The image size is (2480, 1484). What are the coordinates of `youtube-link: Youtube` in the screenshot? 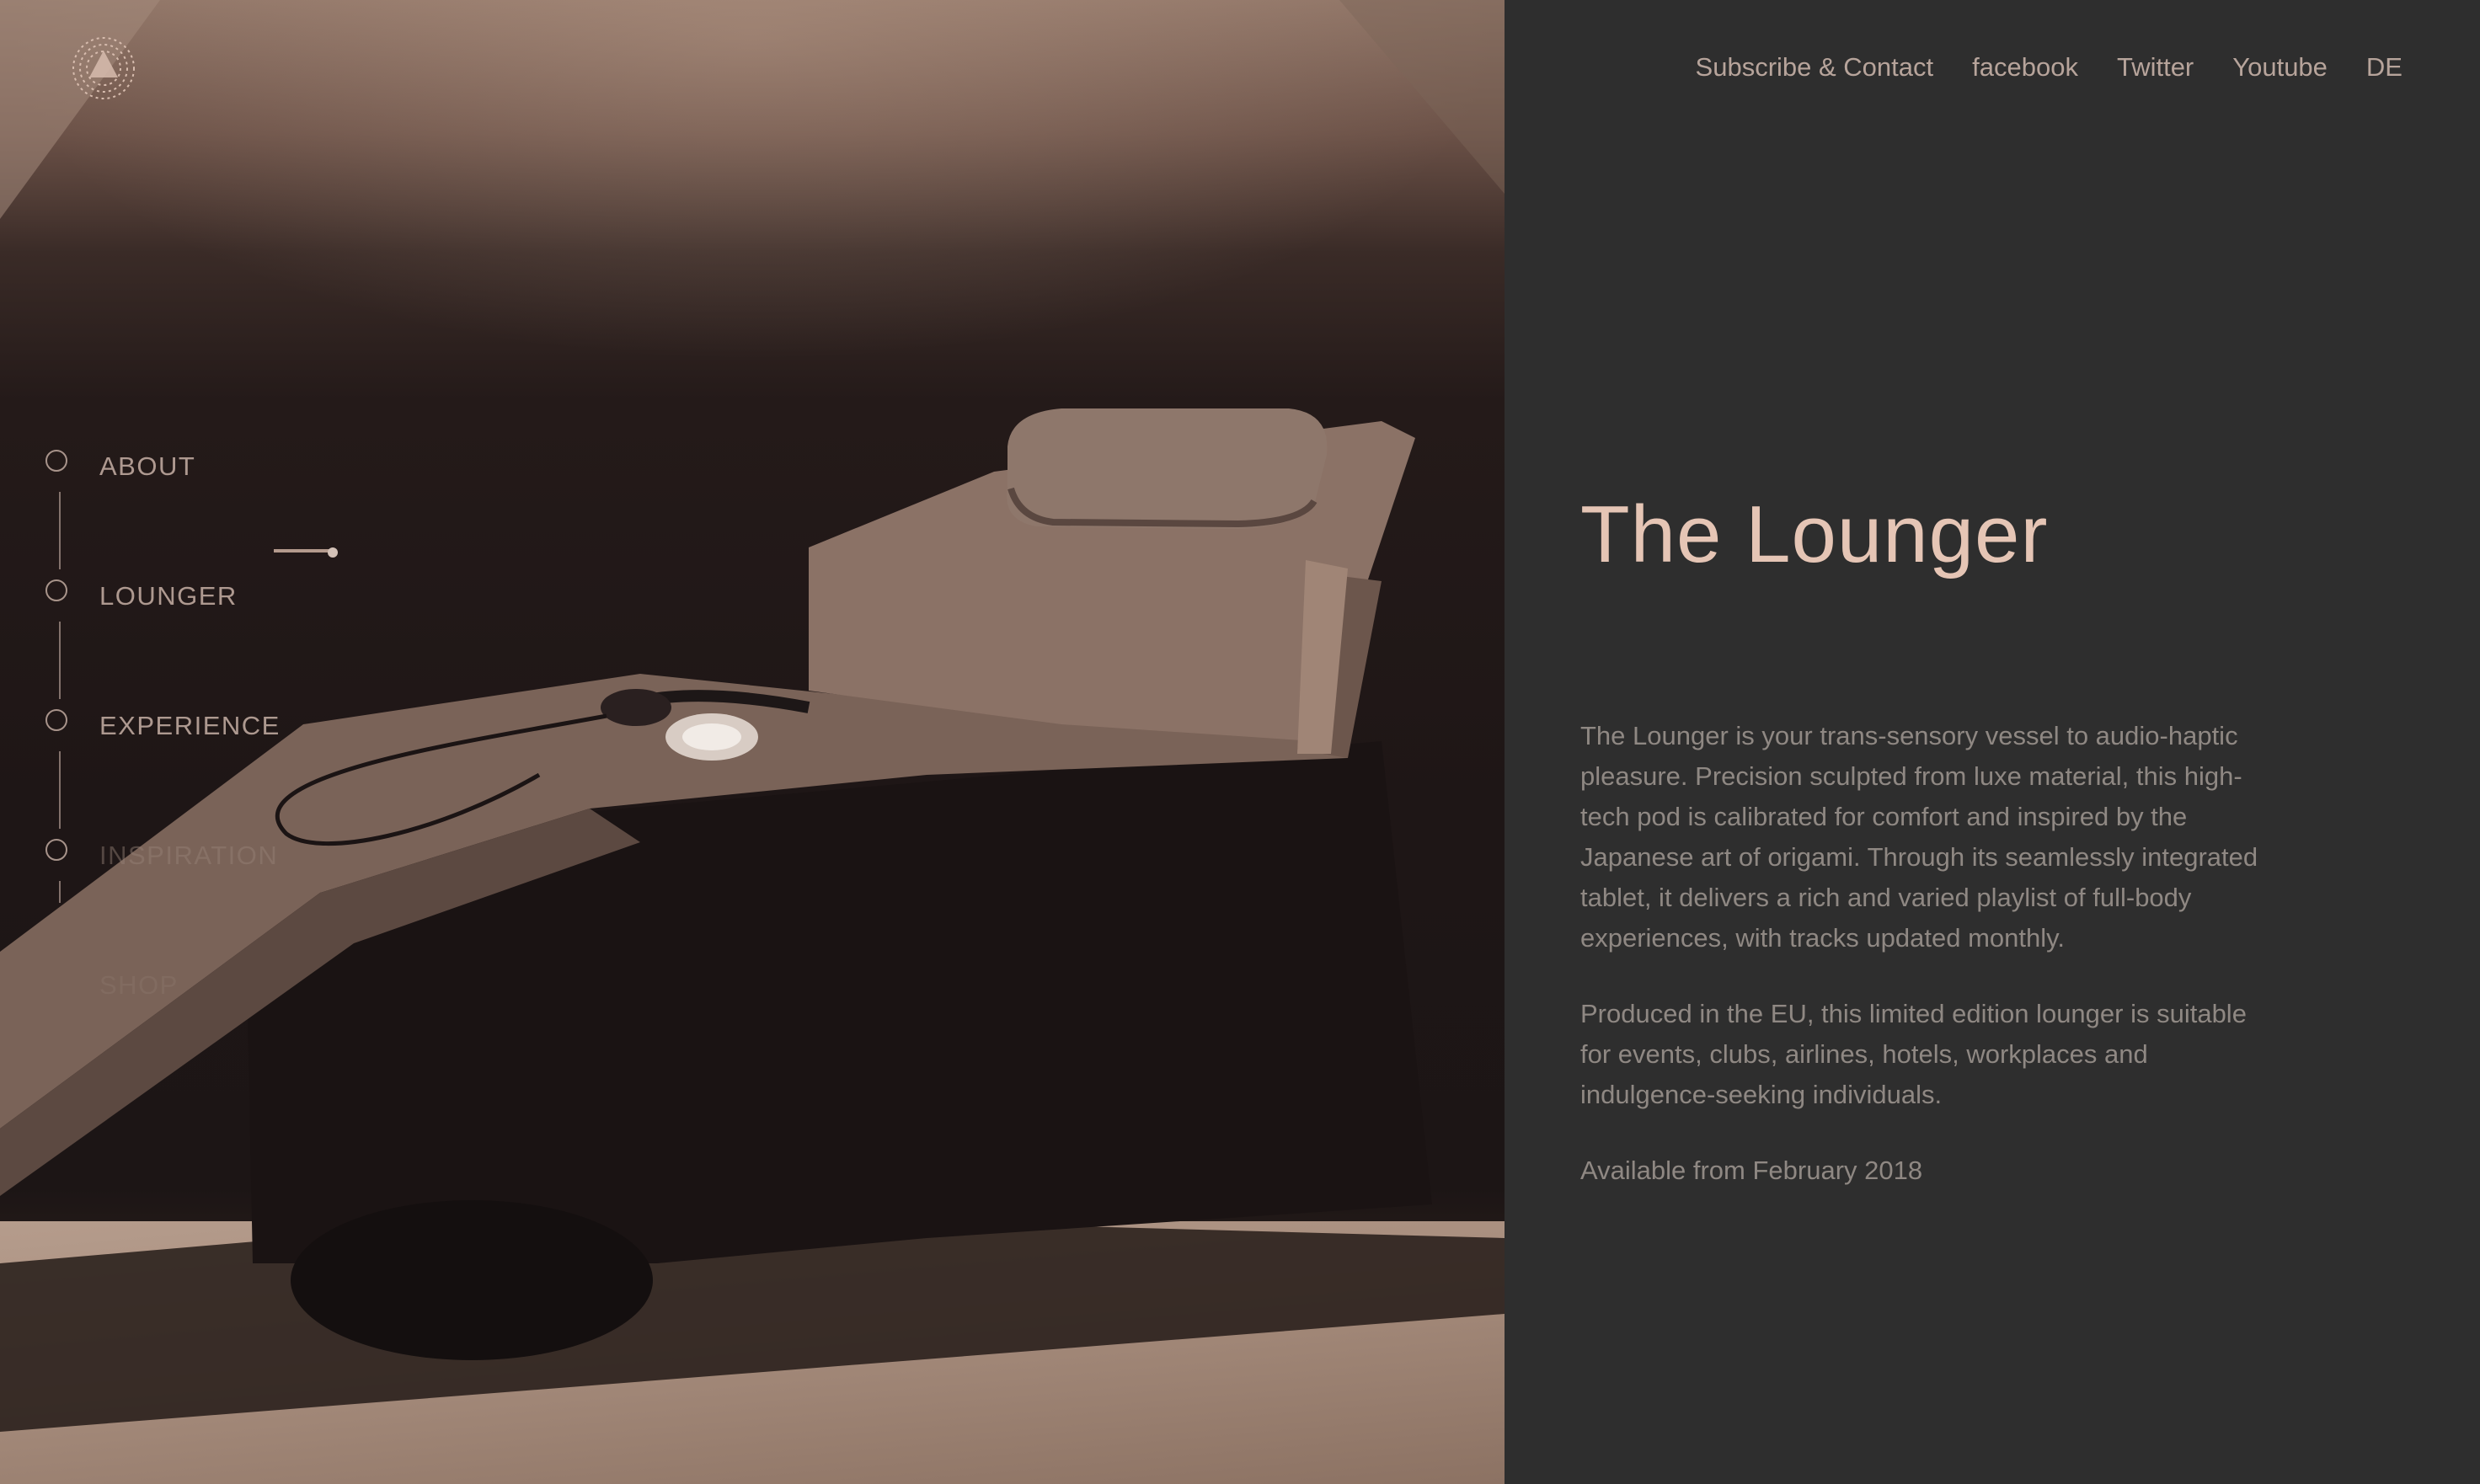 It's located at (2280, 67).